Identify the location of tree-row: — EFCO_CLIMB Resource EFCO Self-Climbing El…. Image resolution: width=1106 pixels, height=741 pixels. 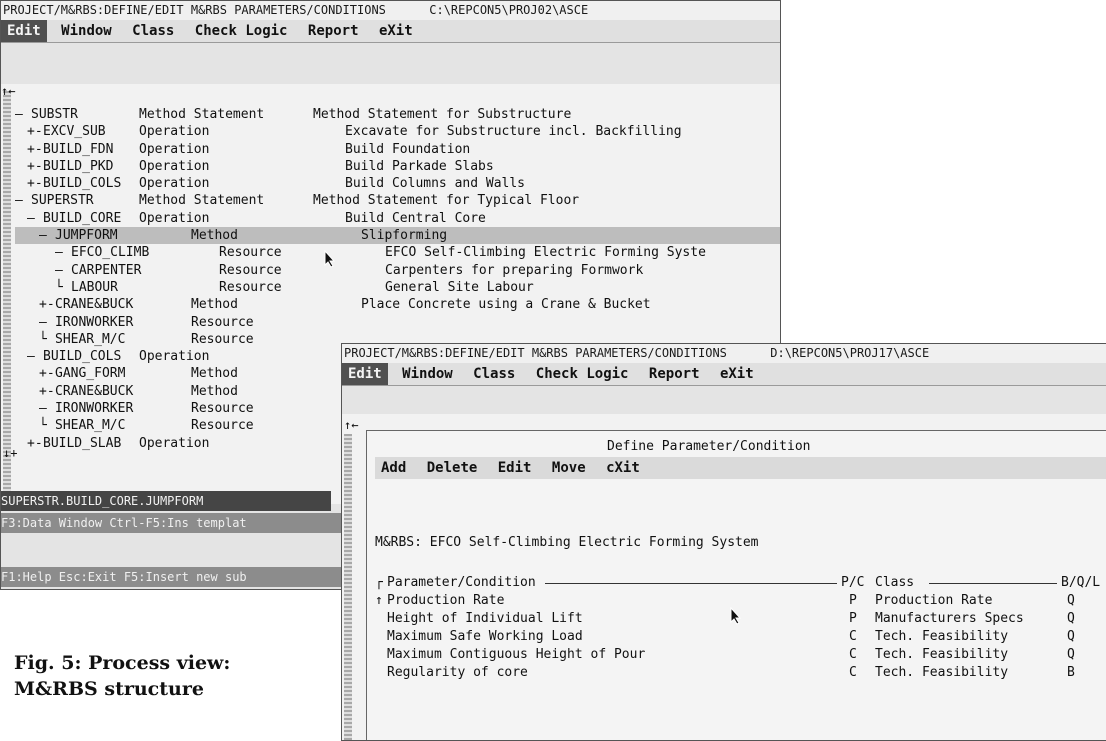
(397, 252).